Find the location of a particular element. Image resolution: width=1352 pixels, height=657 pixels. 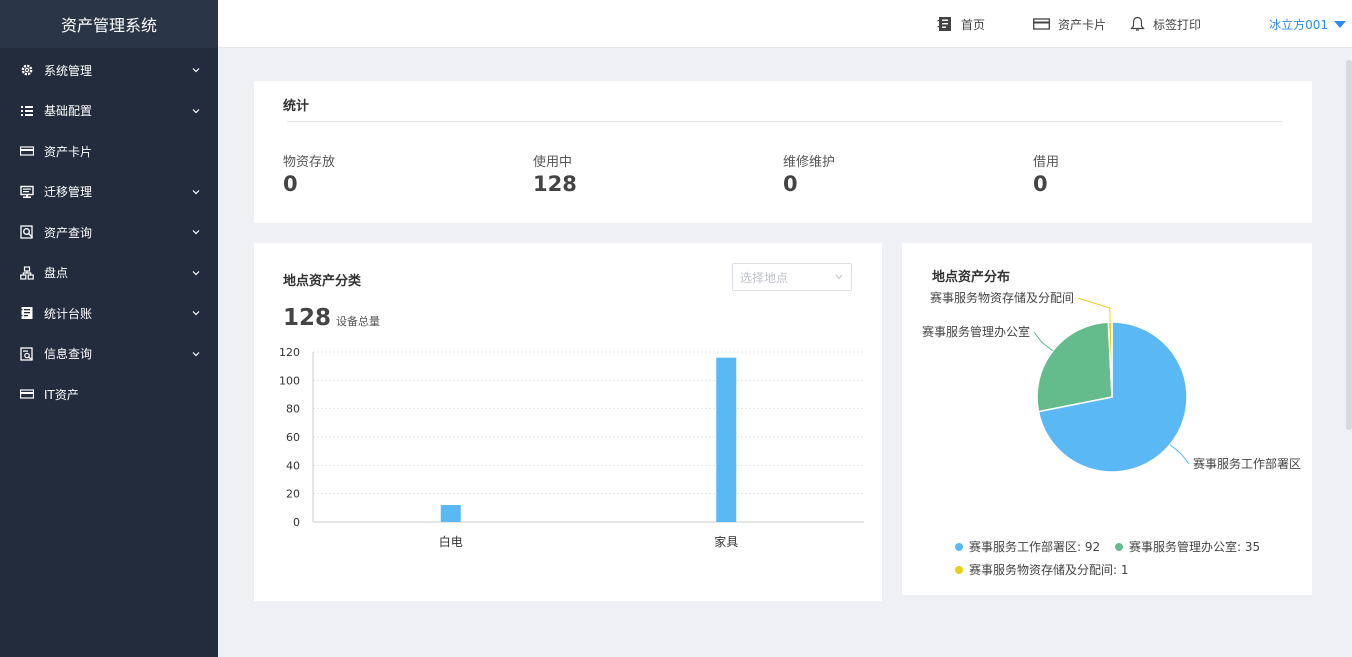

sidebar-item-label: 基础配置 is located at coordinates (68, 111).